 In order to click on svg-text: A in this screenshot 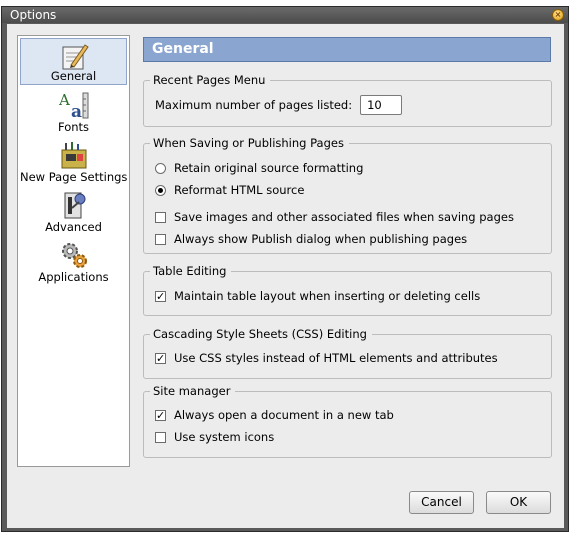, I will do `click(64, 100)`.